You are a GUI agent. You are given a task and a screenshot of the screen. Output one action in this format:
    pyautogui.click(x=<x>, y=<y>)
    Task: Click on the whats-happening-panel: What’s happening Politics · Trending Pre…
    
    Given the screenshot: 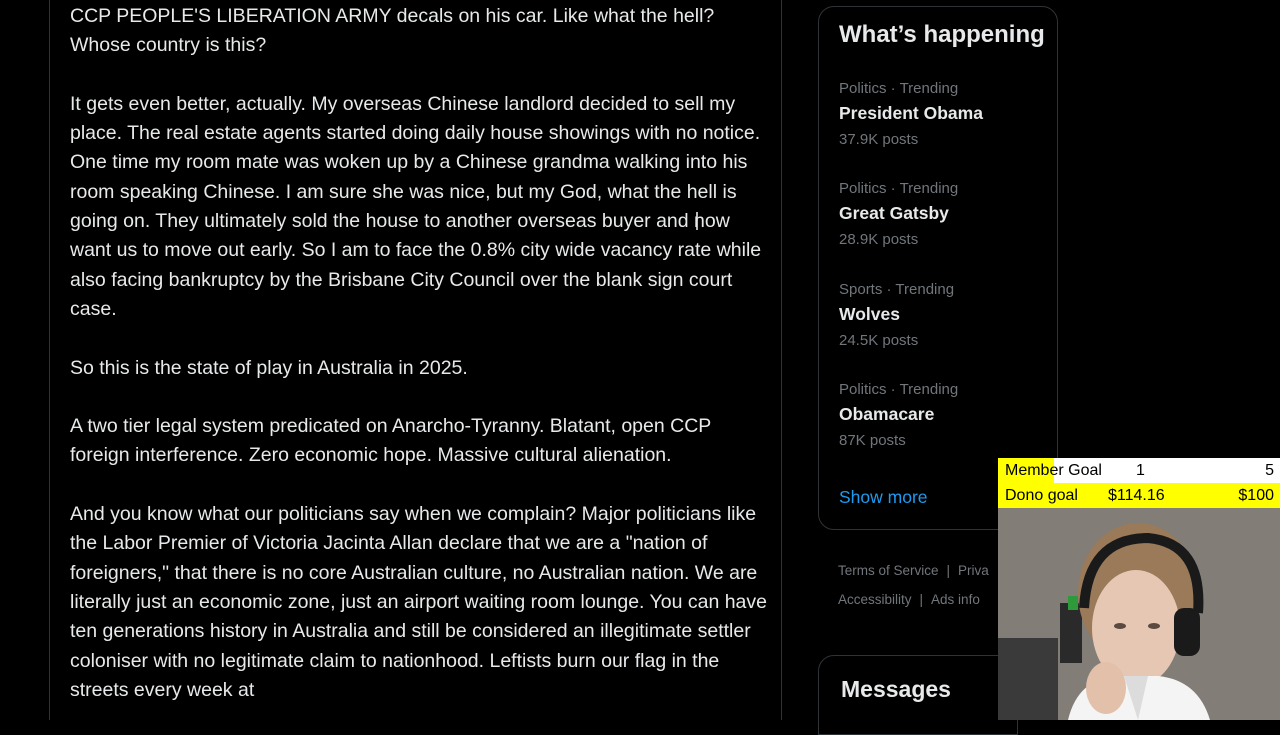 What is the action you would take?
    pyautogui.click(x=938, y=268)
    